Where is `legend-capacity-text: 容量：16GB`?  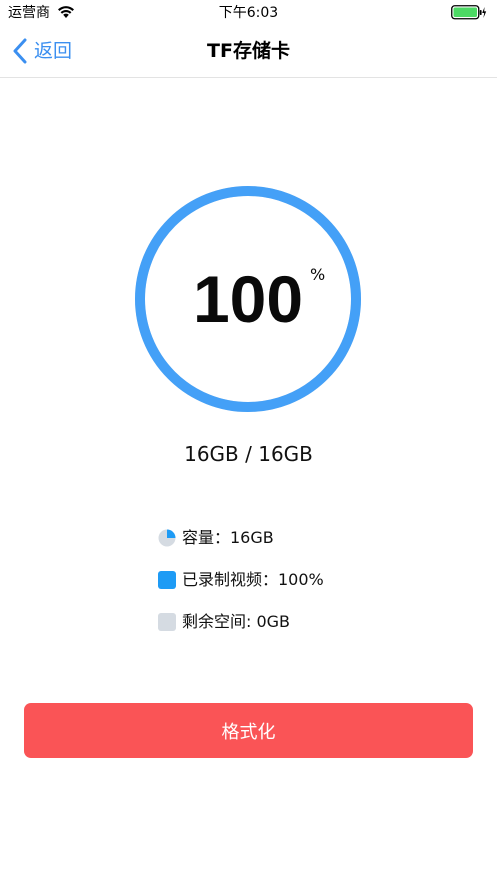 legend-capacity-text: 容量：16GB is located at coordinates (228, 537).